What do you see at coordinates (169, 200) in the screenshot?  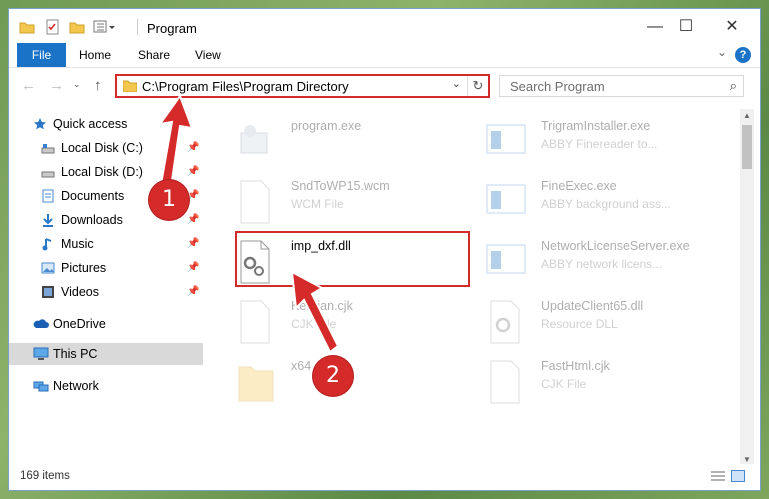 I see `step-1-badge: 1` at bounding box center [169, 200].